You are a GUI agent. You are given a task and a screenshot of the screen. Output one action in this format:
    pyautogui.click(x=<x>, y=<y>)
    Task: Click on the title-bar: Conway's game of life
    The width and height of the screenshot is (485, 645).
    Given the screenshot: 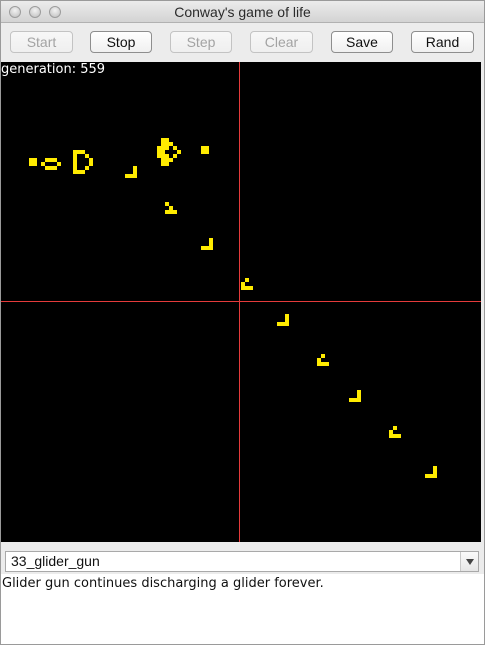 What is the action you would take?
    pyautogui.click(x=242, y=12)
    